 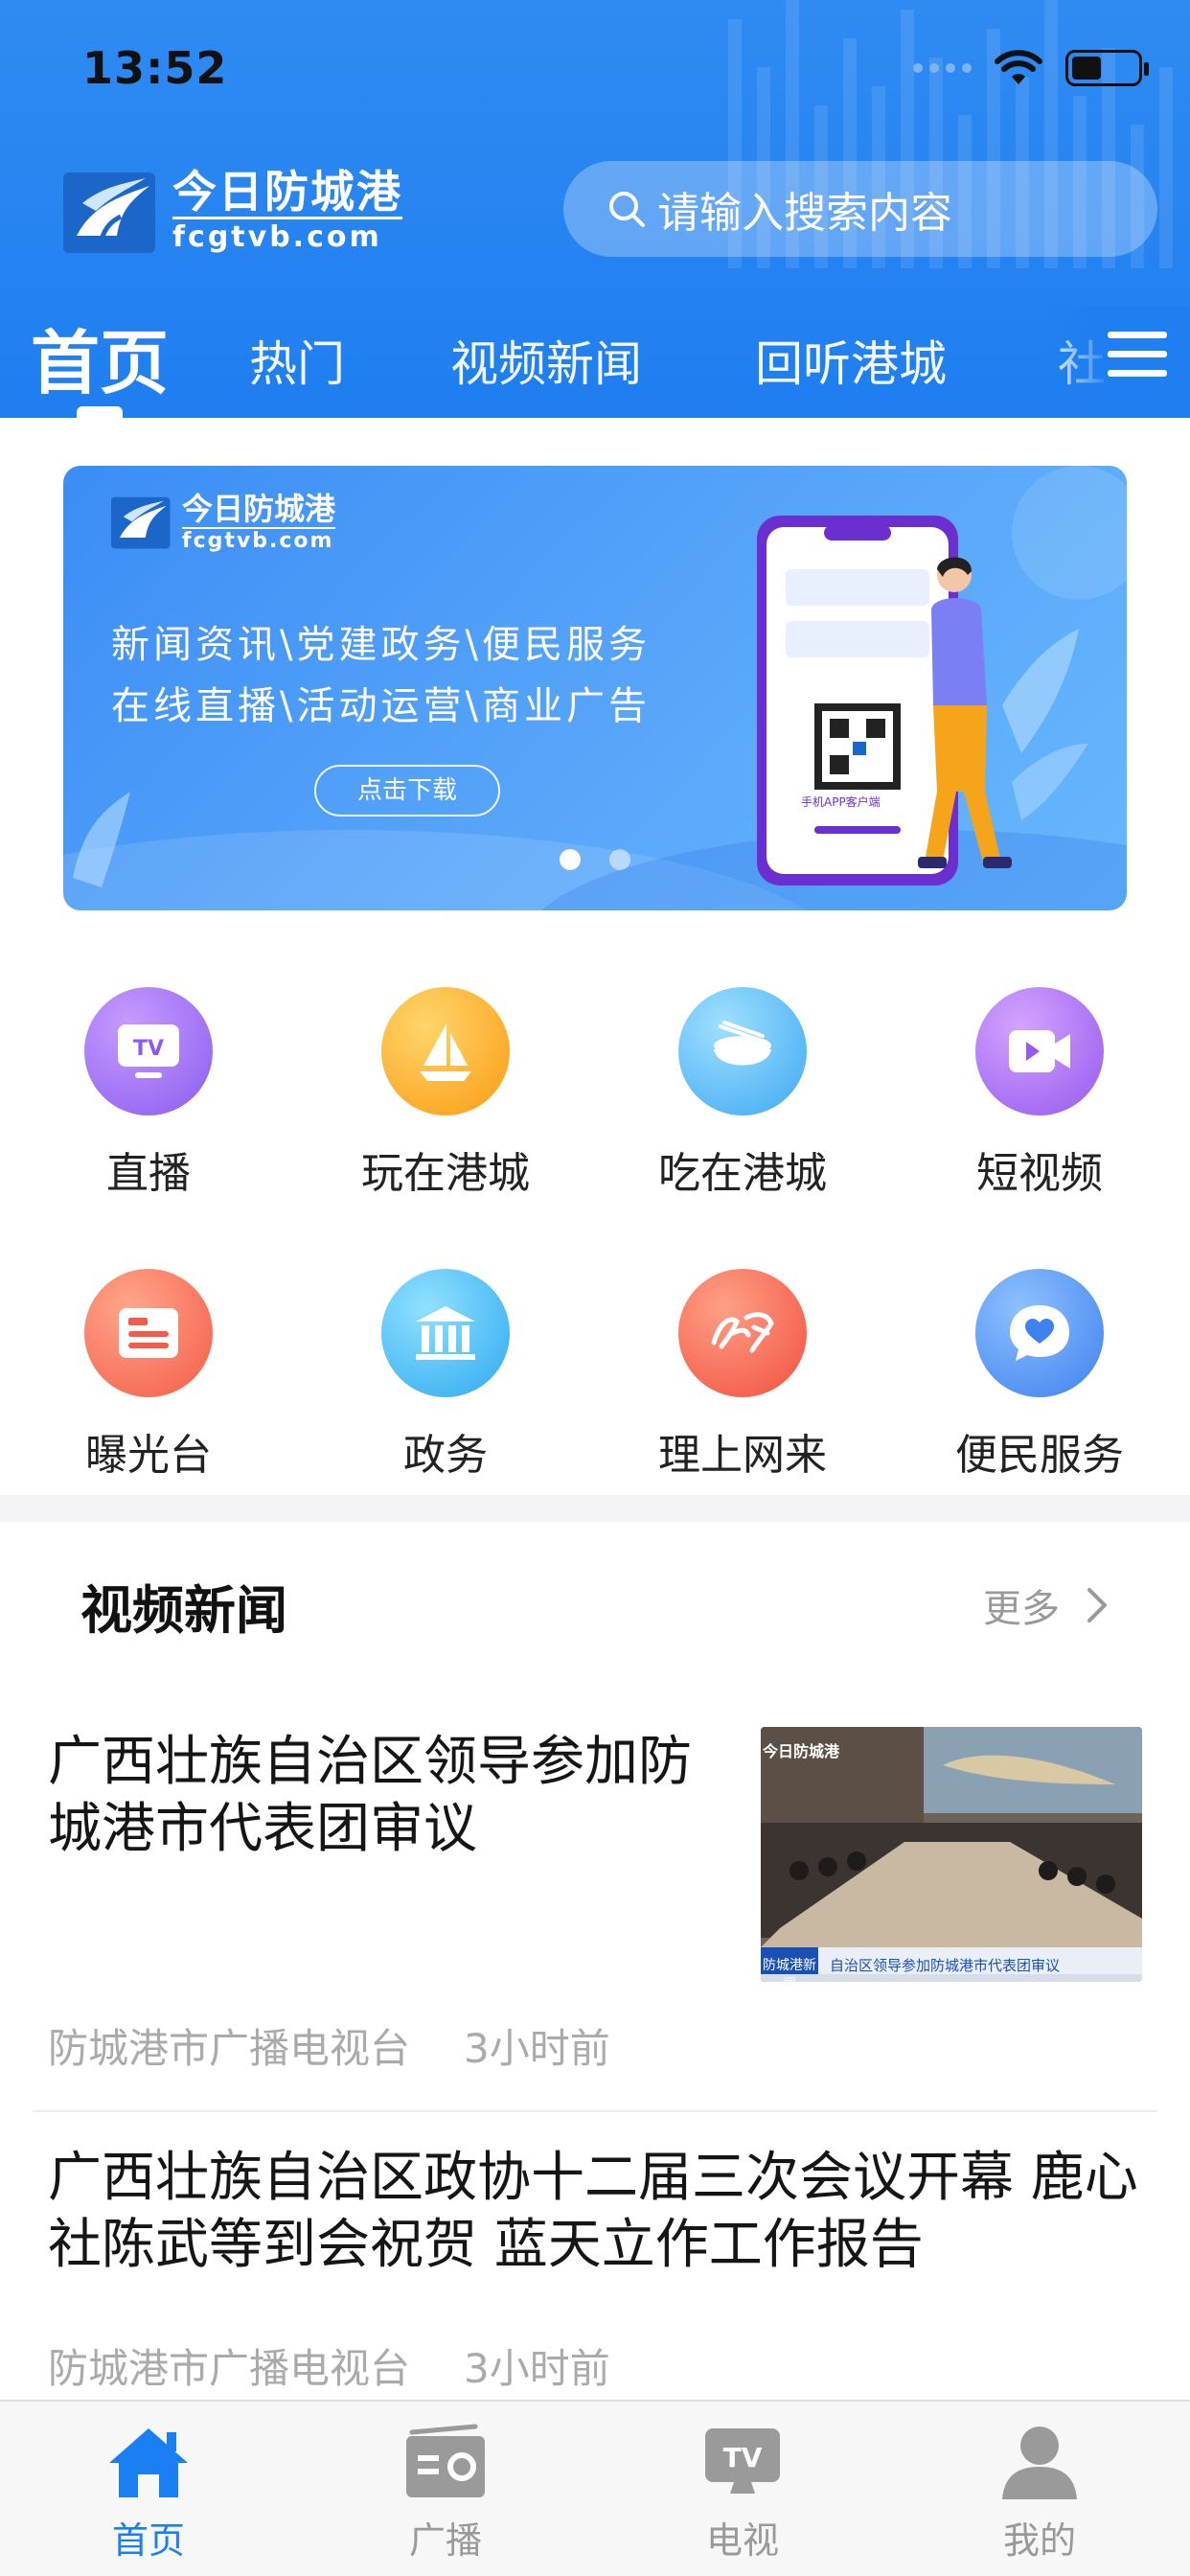 I want to click on phone-caption: 手机APP客户端, so click(x=841, y=802).